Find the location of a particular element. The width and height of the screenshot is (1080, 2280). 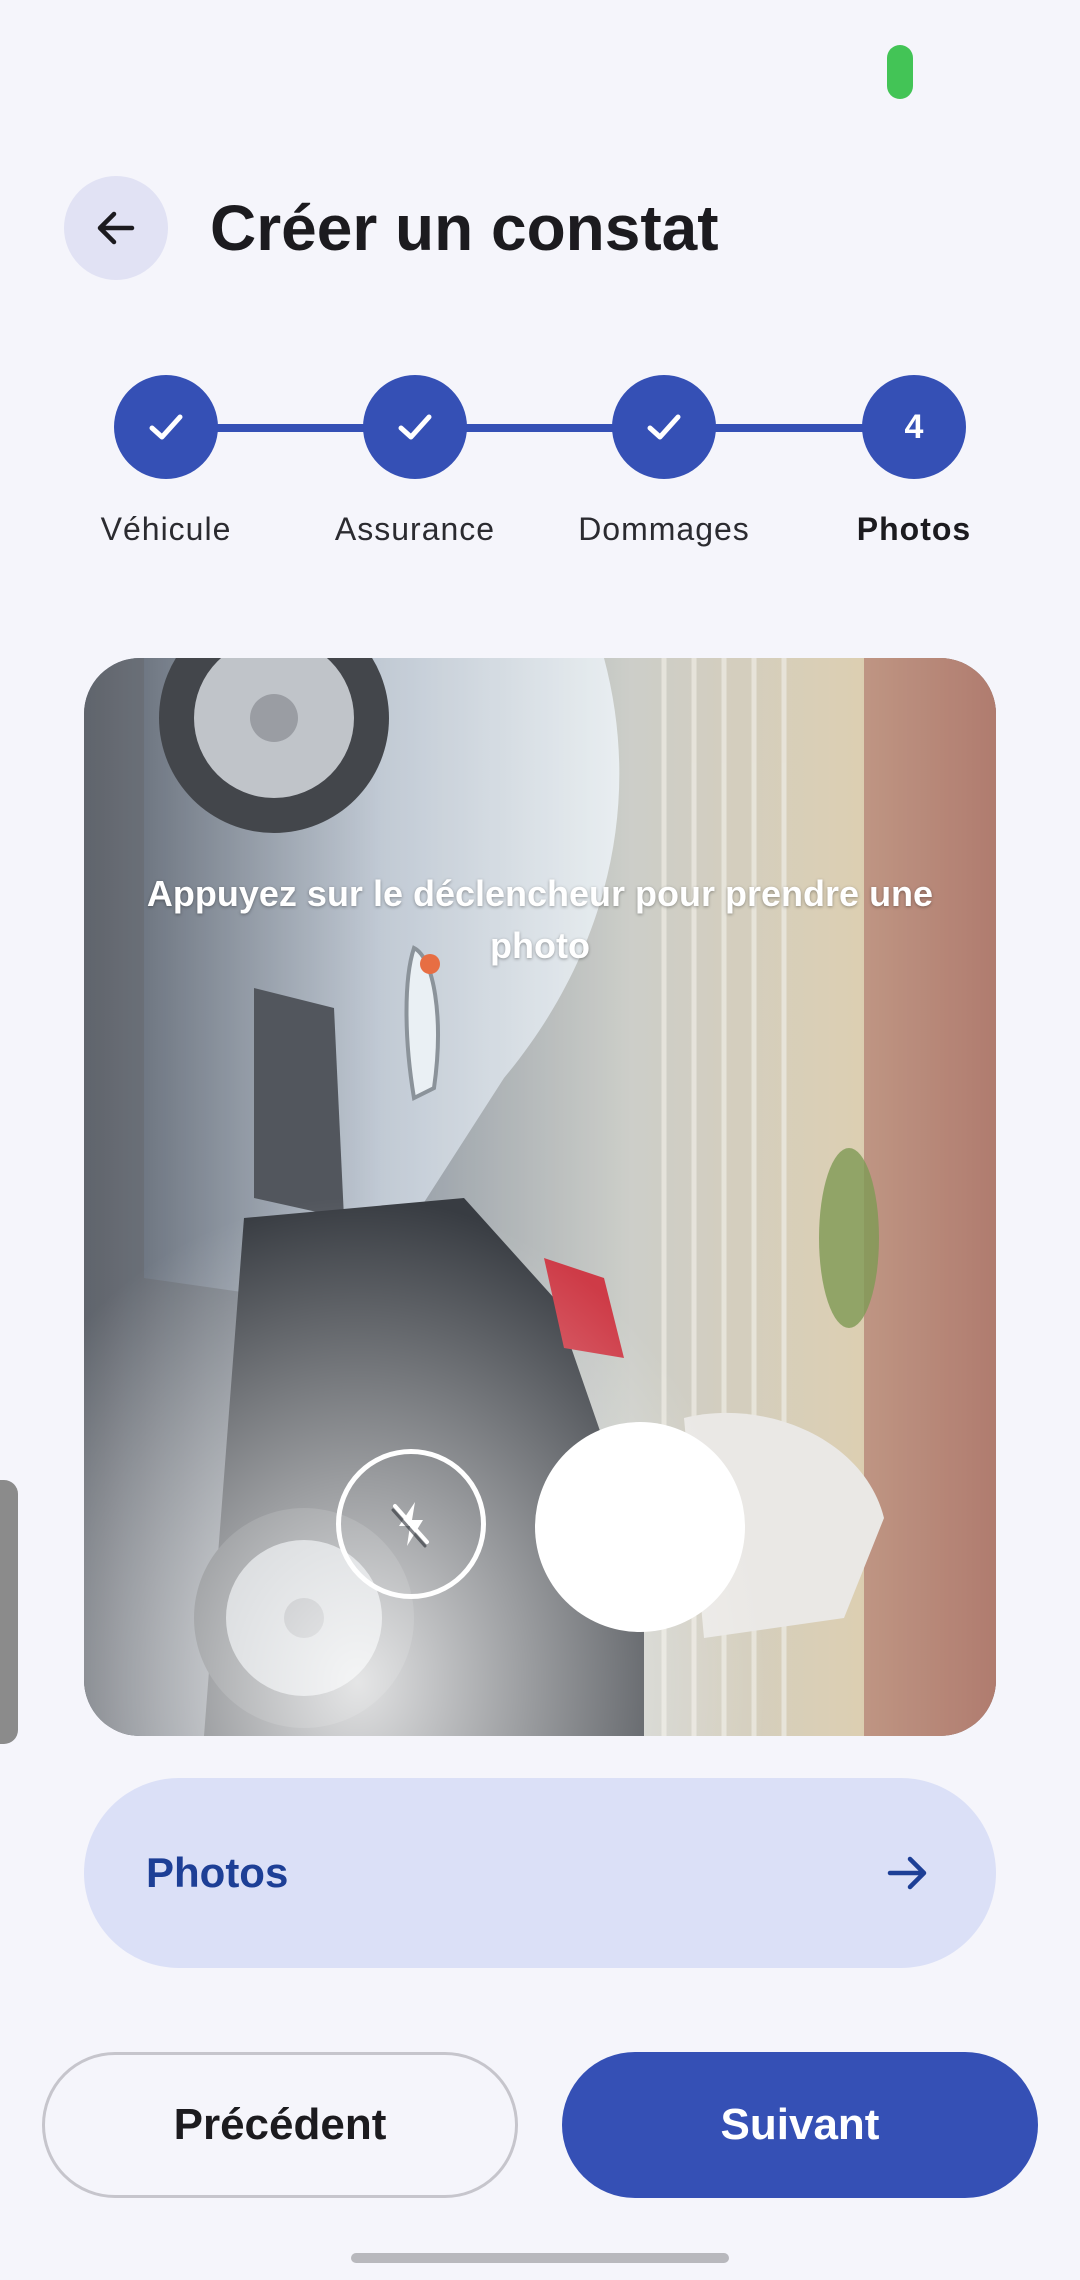

back-button is located at coordinates (116, 228).